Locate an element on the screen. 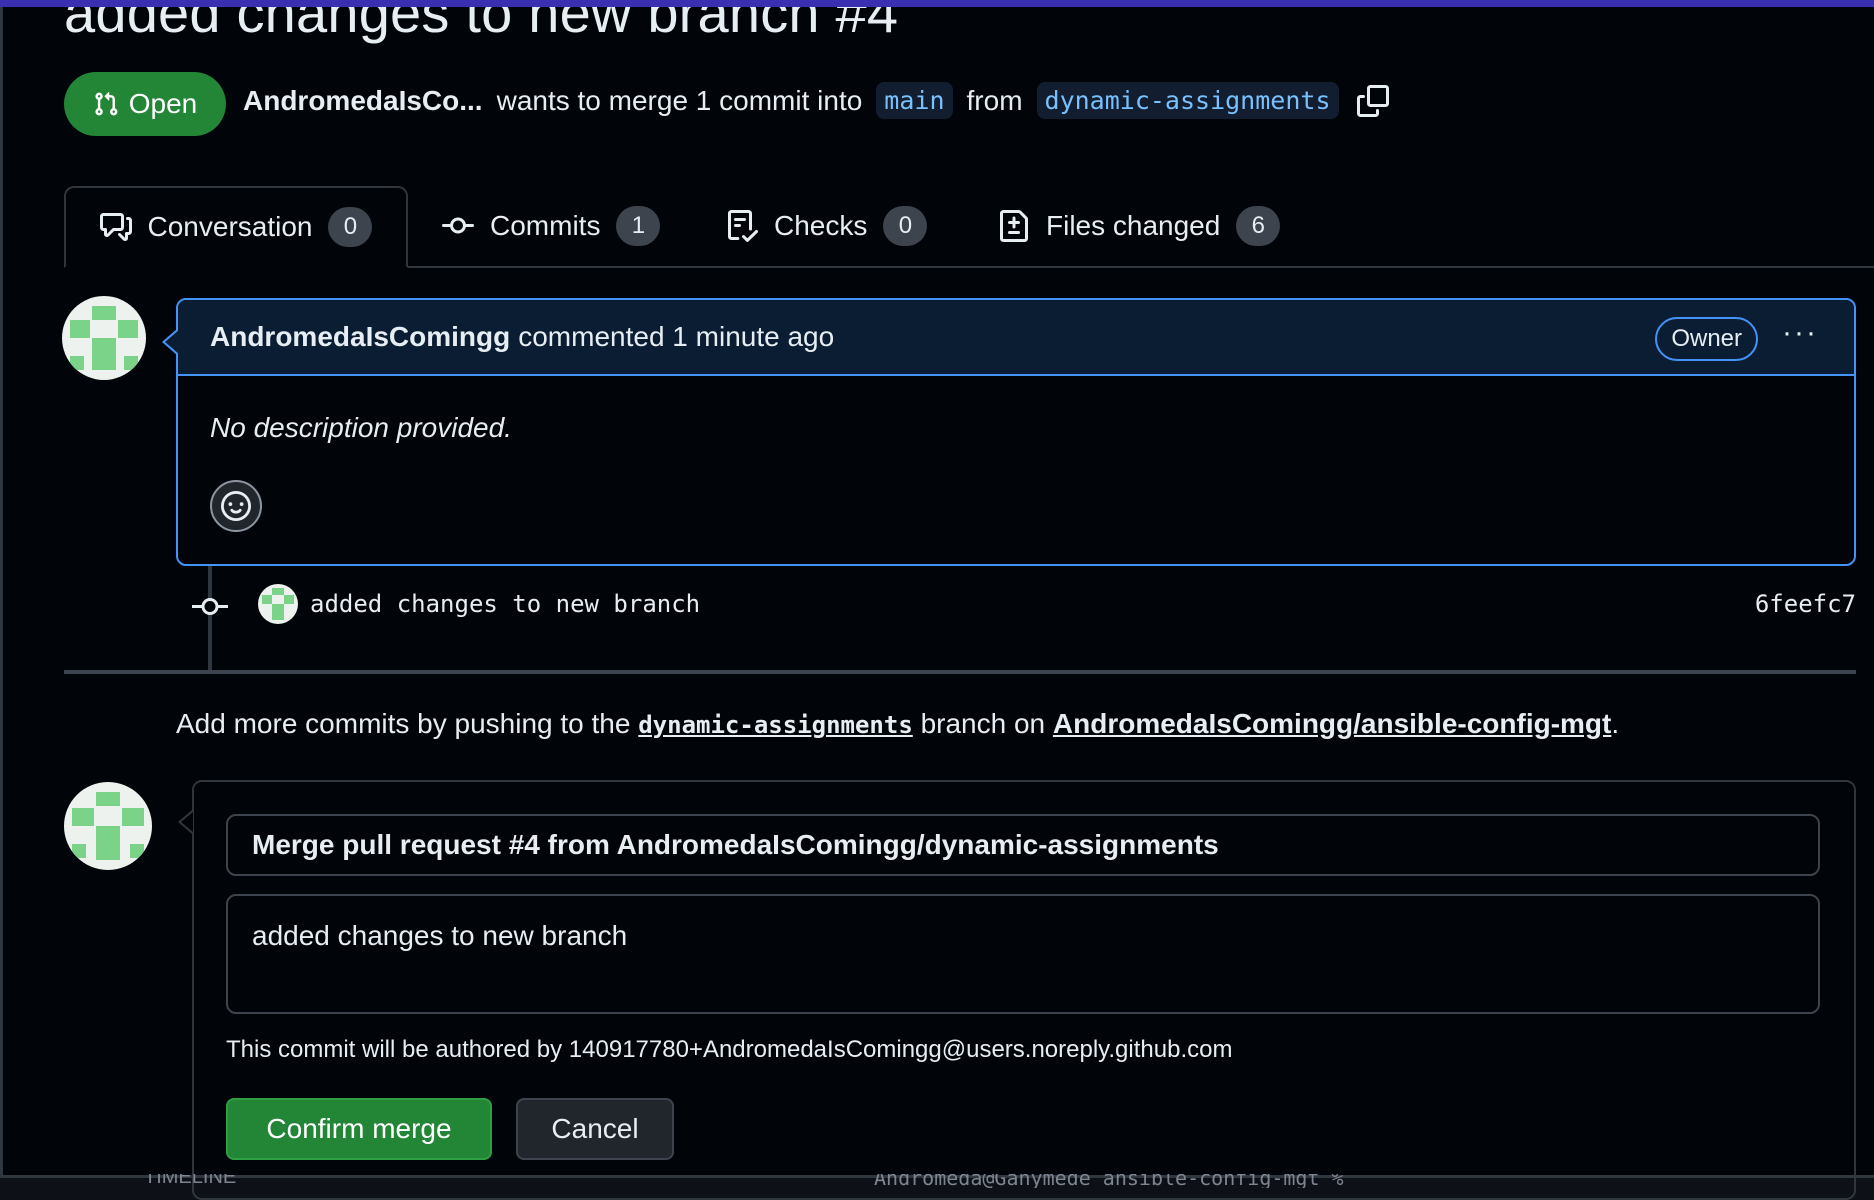 The image size is (1874, 1200). copy-icon is located at coordinates (1372, 100).